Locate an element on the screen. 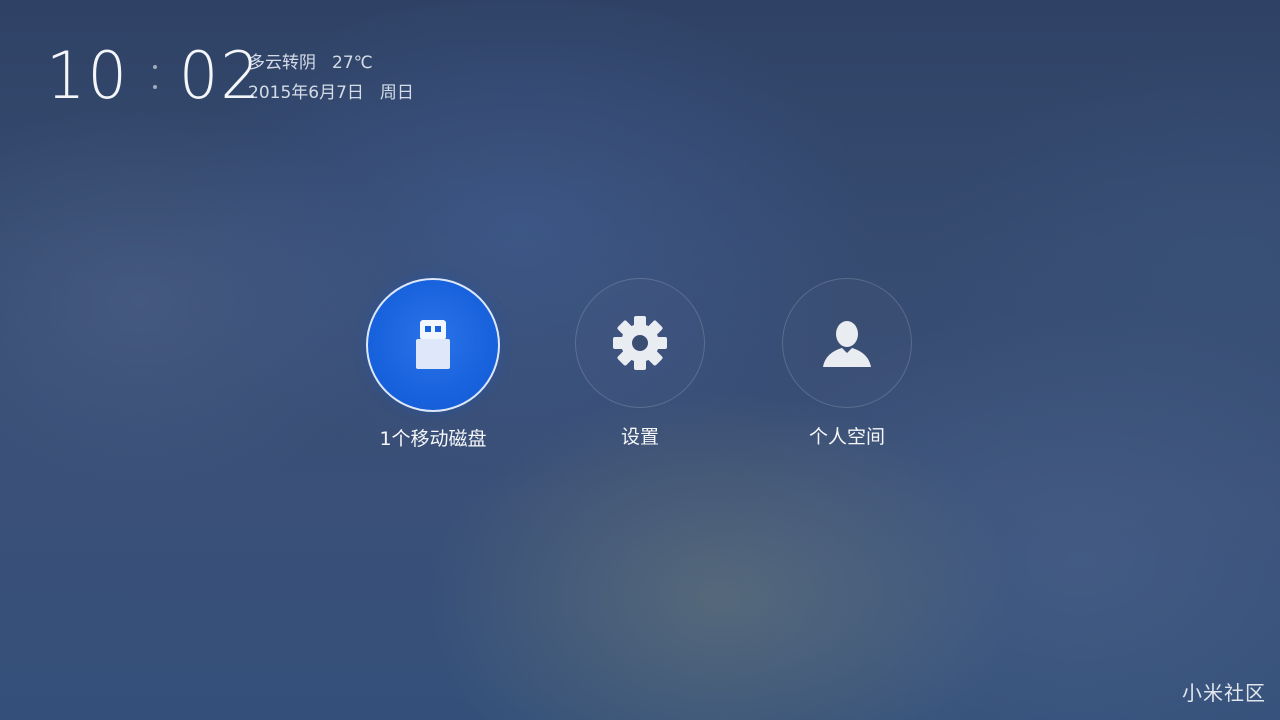  gear-icon is located at coordinates (640, 343).